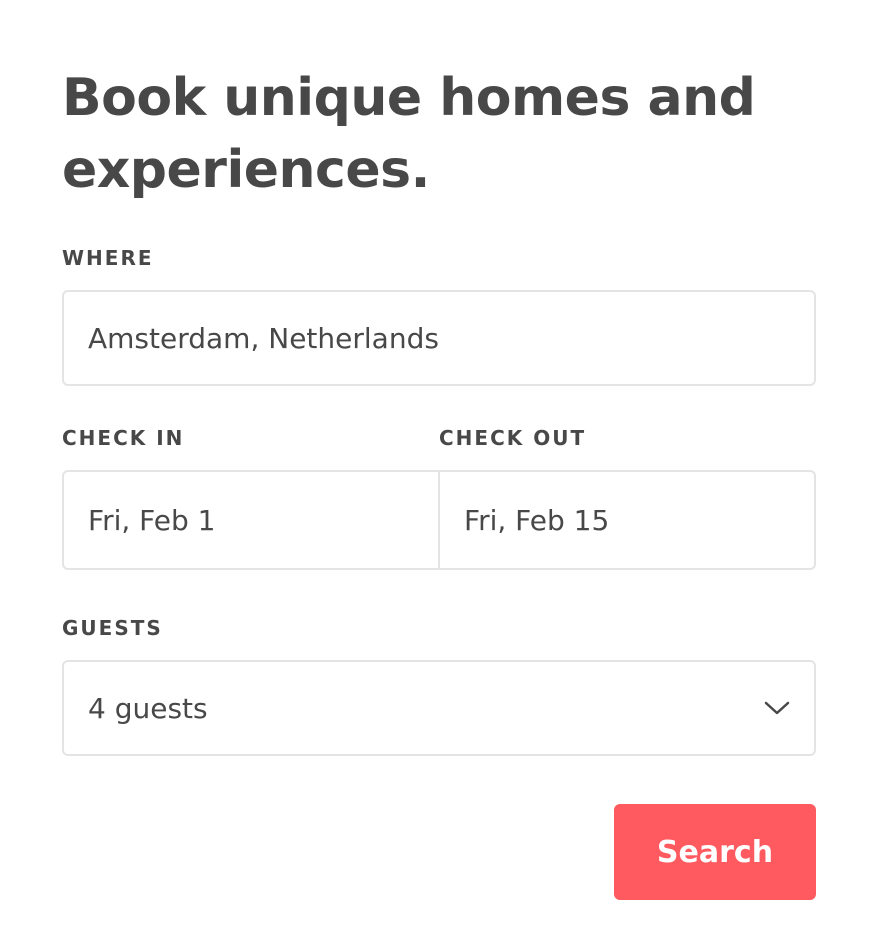 Image resolution: width=876 pixels, height=938 pixels. Describe the element at coordinates (152, 520) in the screenshot. I see `check-in-value: Fri, Feb 1` at that location.